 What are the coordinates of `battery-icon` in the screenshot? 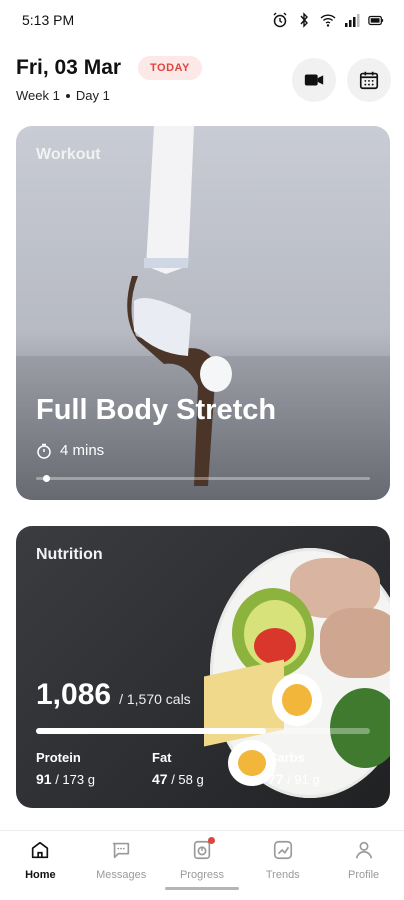 It's located at (376, 20).